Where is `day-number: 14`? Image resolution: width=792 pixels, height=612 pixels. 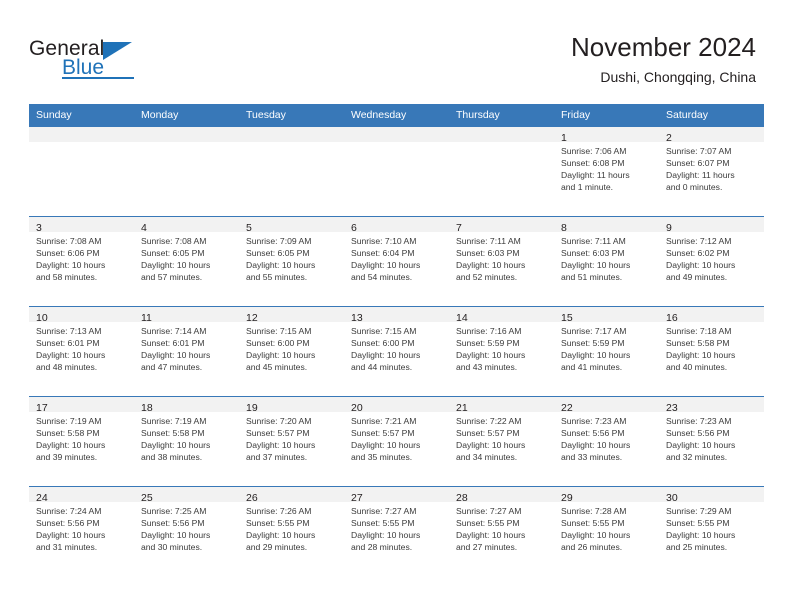 day-number: 14 is located at coordinates (462, 318).